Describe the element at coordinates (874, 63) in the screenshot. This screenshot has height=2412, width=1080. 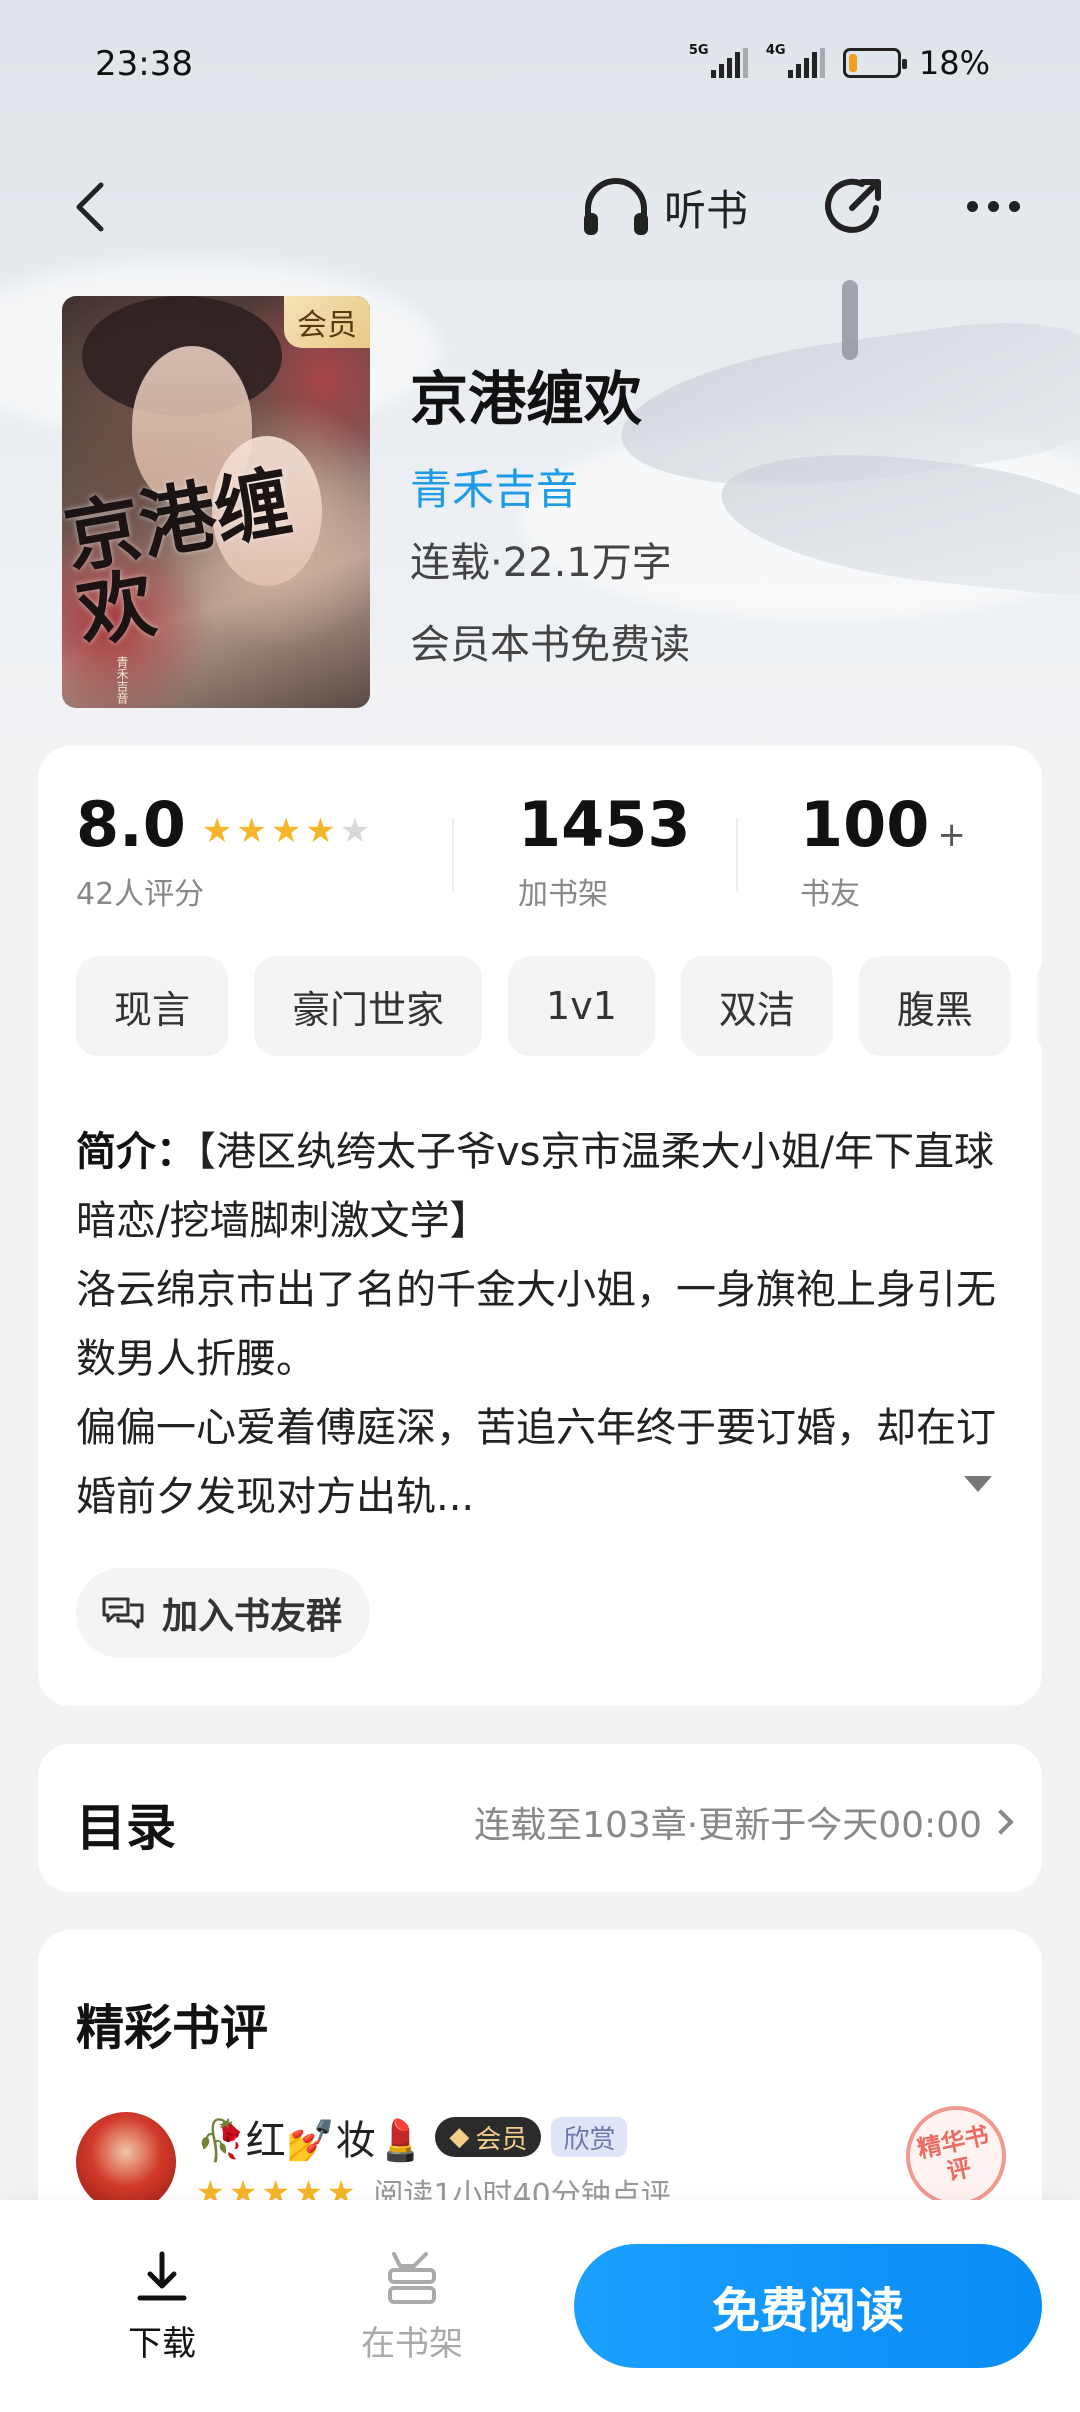
I see `battery-icon` at that location.